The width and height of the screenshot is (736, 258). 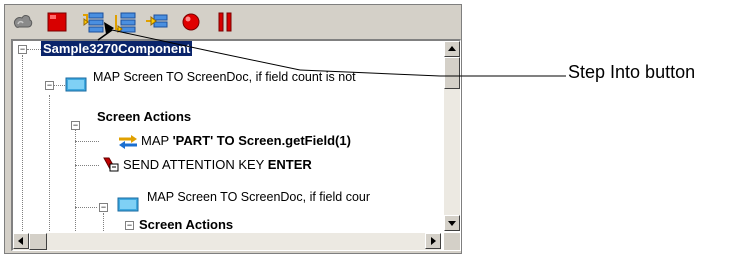 I want to click on callout-lines, so click(x=331, y=49).